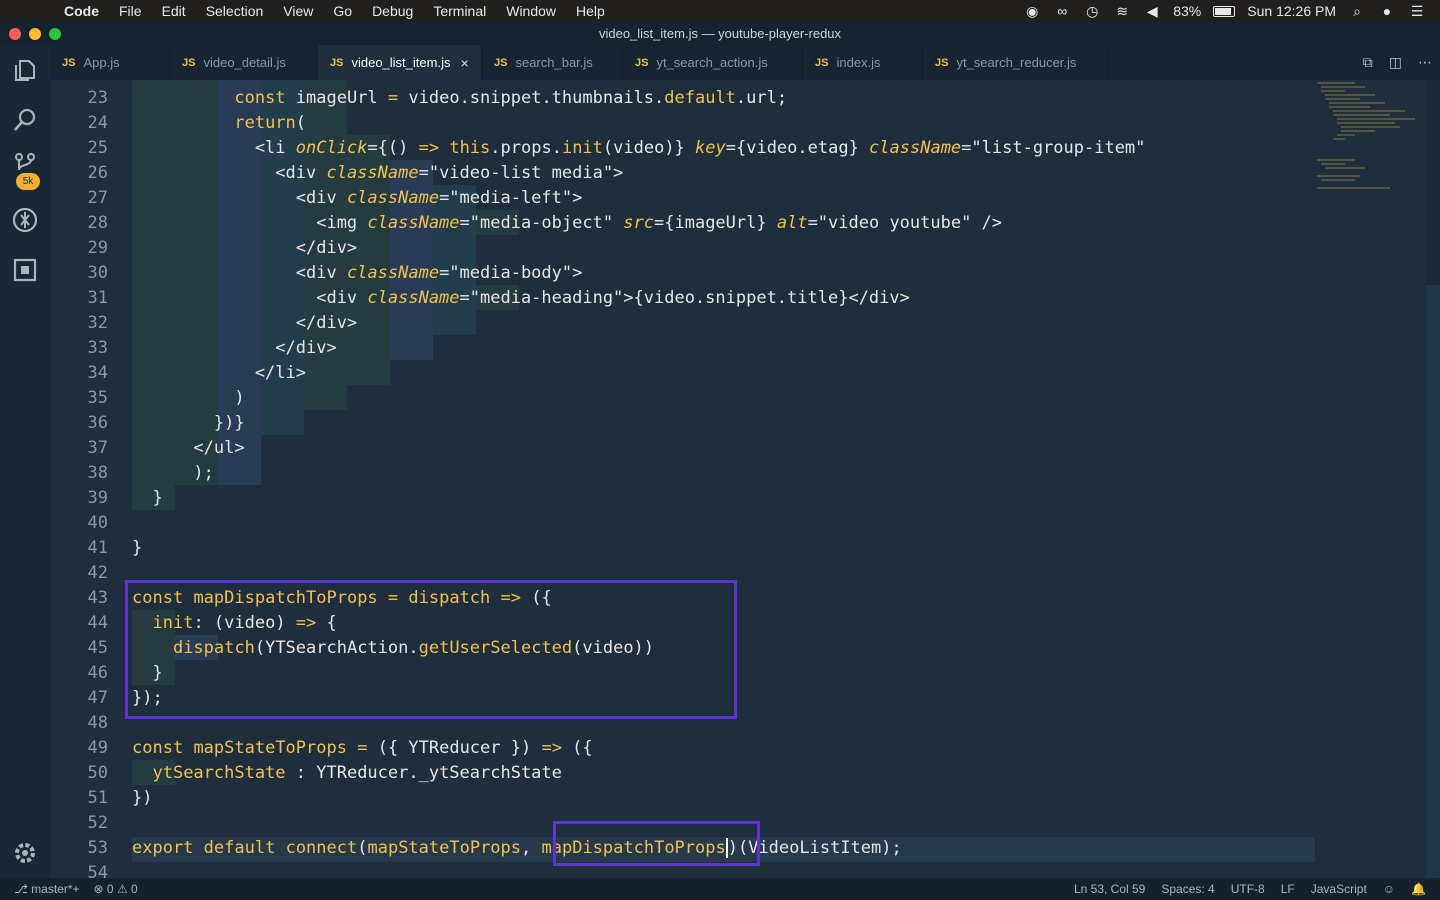 This screenshot has width=1440, height=900. What do you see at coordinates (235, 11) in the screenshot?
I see `menu-selection: Selection` at bounding box center [235, 11].